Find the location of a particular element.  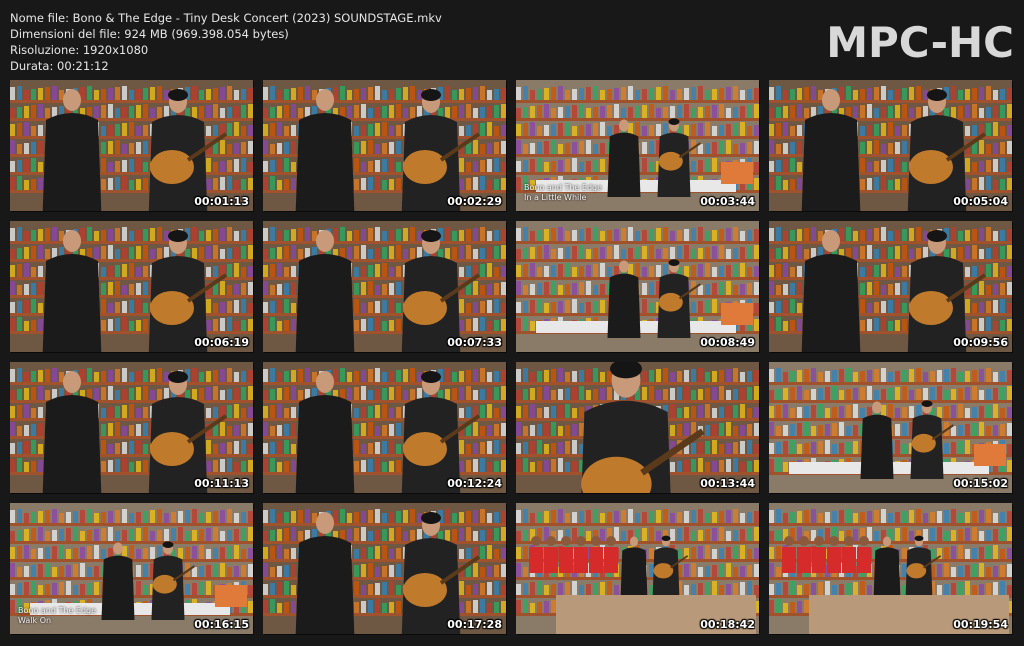

thumbnail-timestamp: 00:12:24 is located at coordinates (474, 483).